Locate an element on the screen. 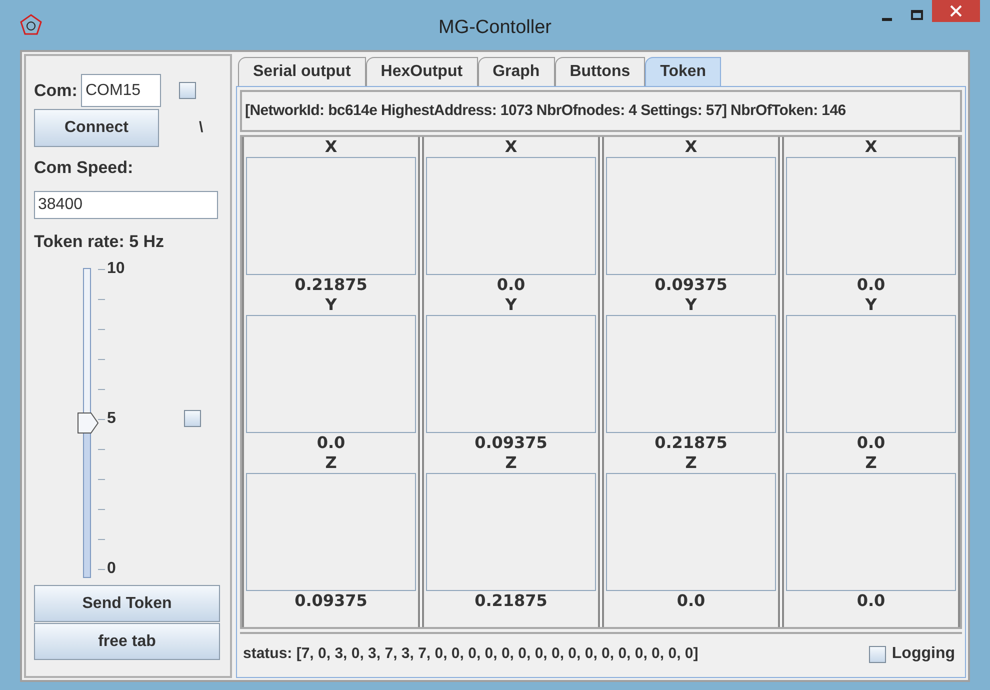  tab: Graph is located at coordinates (516, 71).